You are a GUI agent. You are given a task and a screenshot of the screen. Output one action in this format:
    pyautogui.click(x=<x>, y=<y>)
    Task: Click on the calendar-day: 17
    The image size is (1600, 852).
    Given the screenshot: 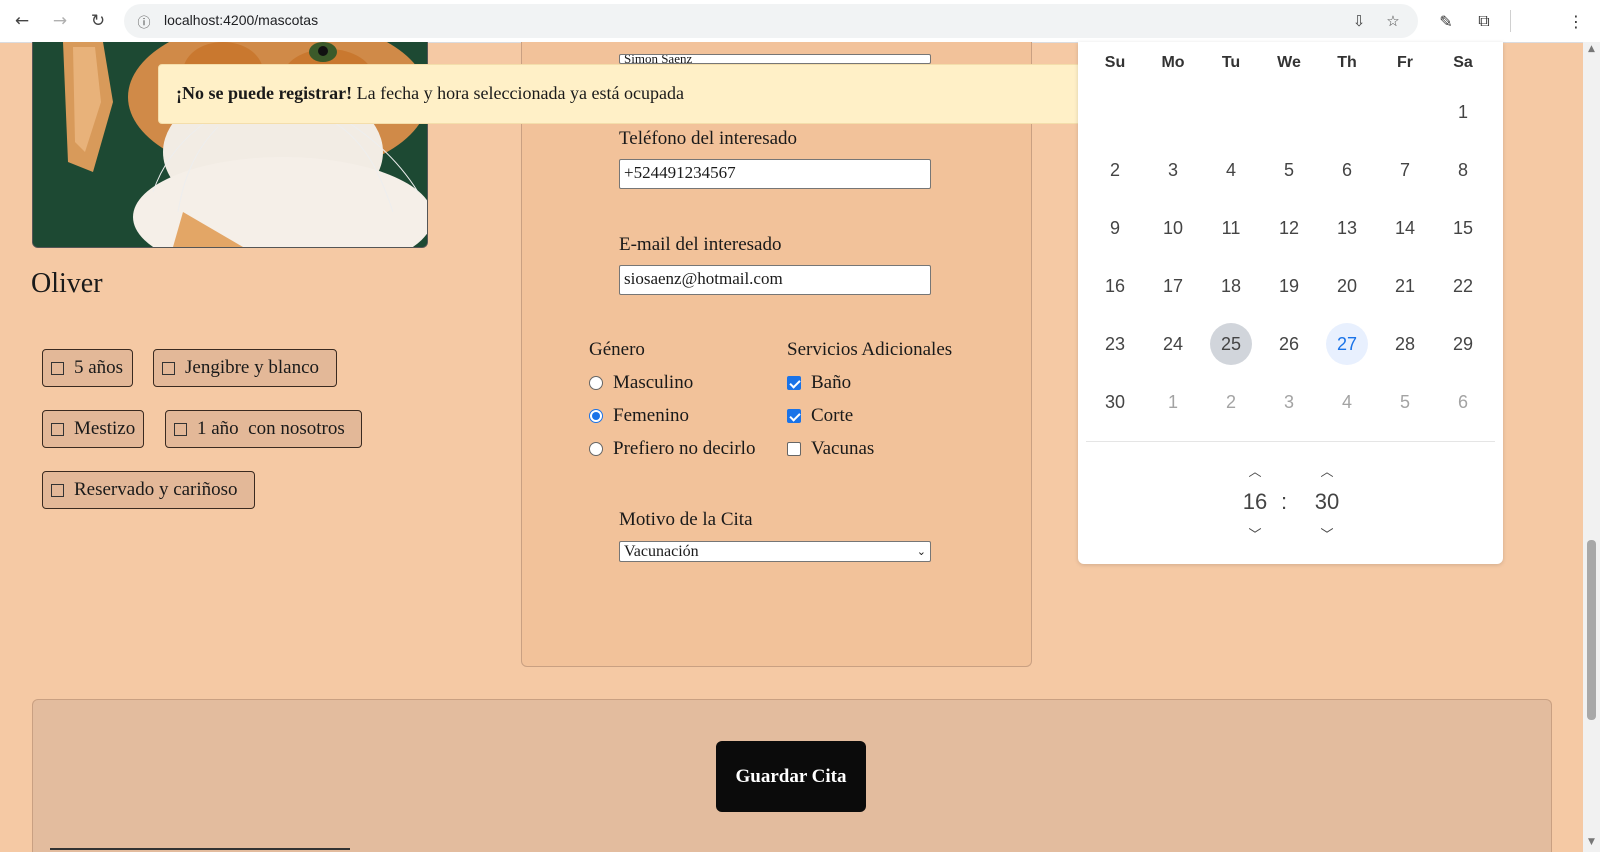 What is the action you would take?
    pyautogui.click(x=1173, y=286)
    